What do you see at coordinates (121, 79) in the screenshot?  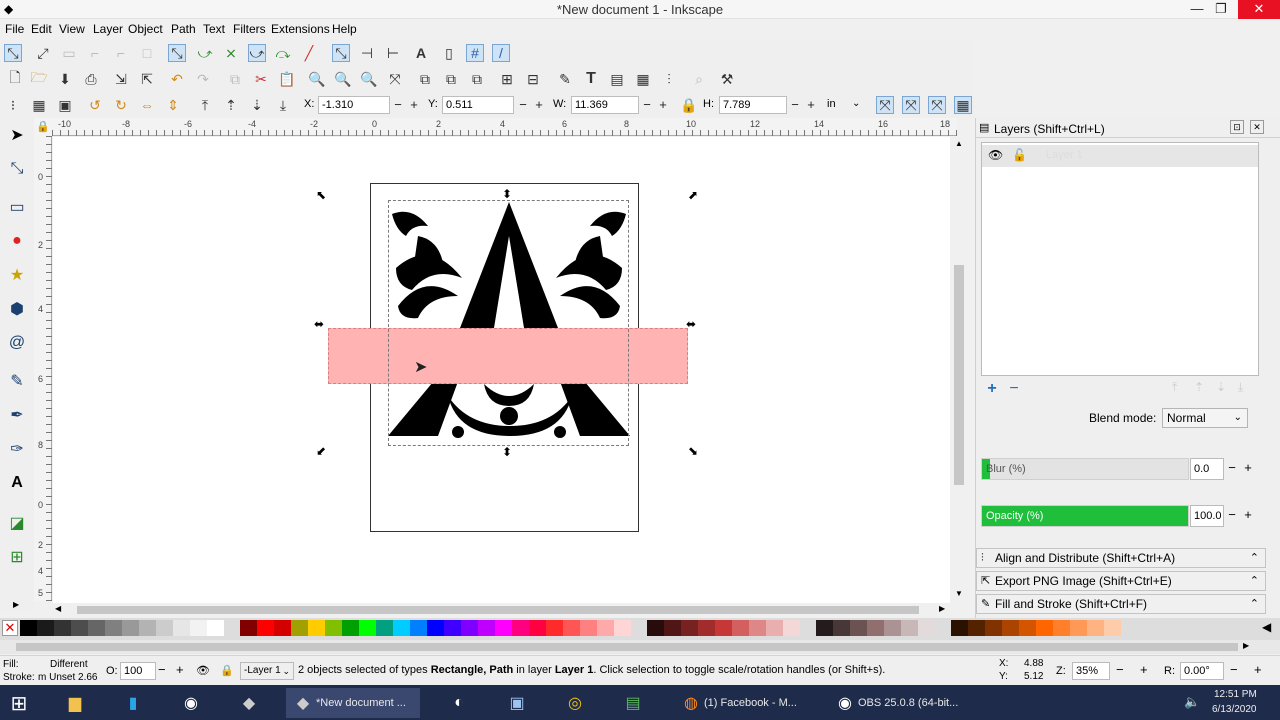 I see `import-icon: ⇲` at bounding box center [121, 79].